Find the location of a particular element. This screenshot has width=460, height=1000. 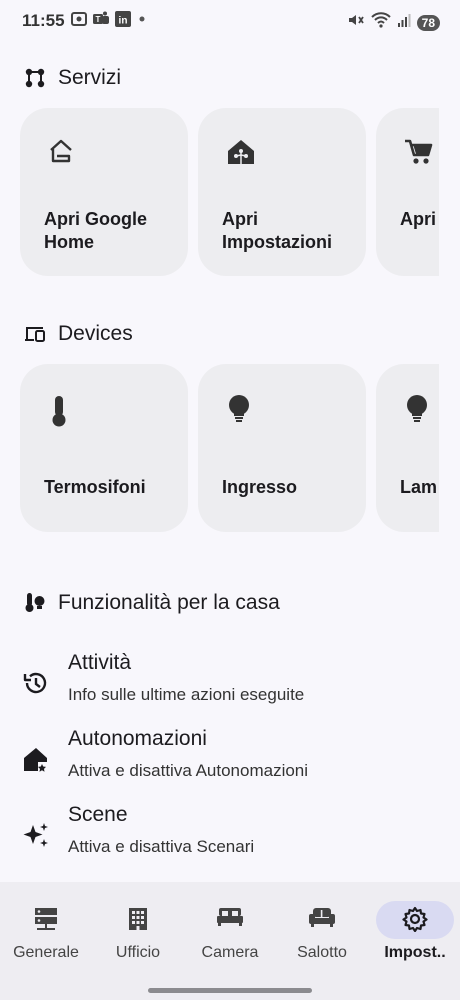

nav-item-impostazioni: Impost.. is located at coordinates (415, 932).